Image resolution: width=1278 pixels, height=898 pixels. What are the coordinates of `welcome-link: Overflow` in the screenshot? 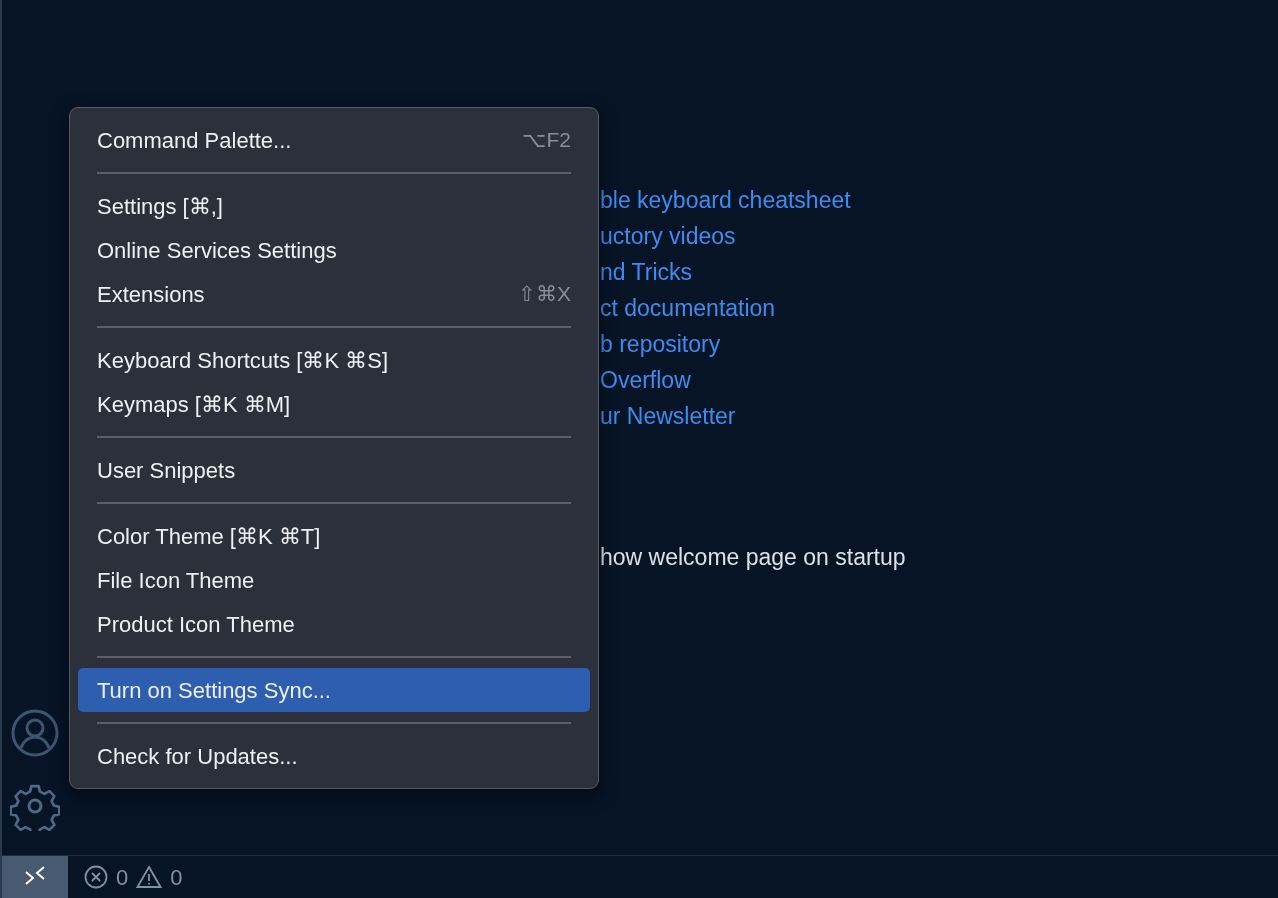 It's located at (645, 380).